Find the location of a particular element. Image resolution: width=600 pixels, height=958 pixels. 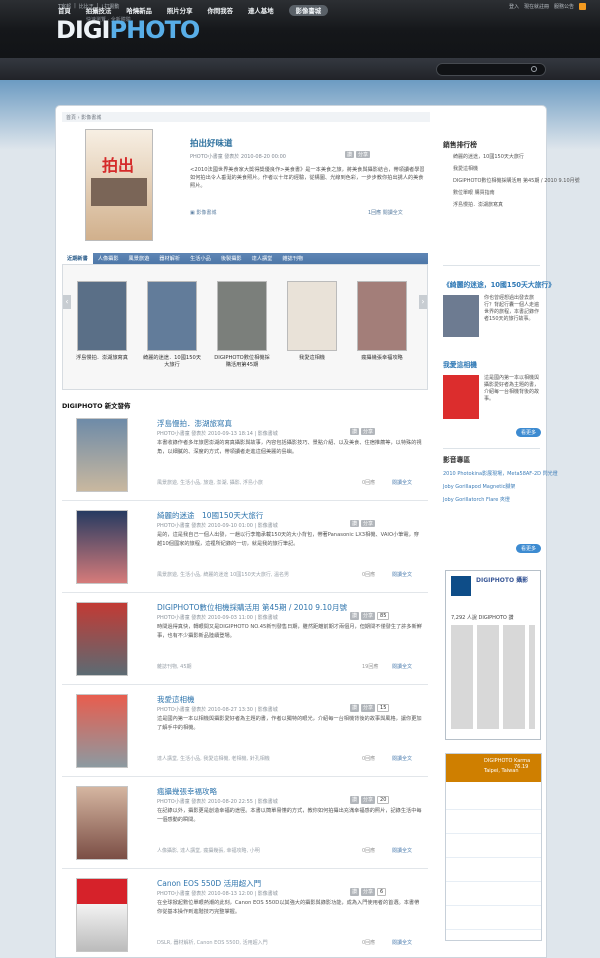

carousel-prev-button: ‹ is located at coordinates (67, 302).